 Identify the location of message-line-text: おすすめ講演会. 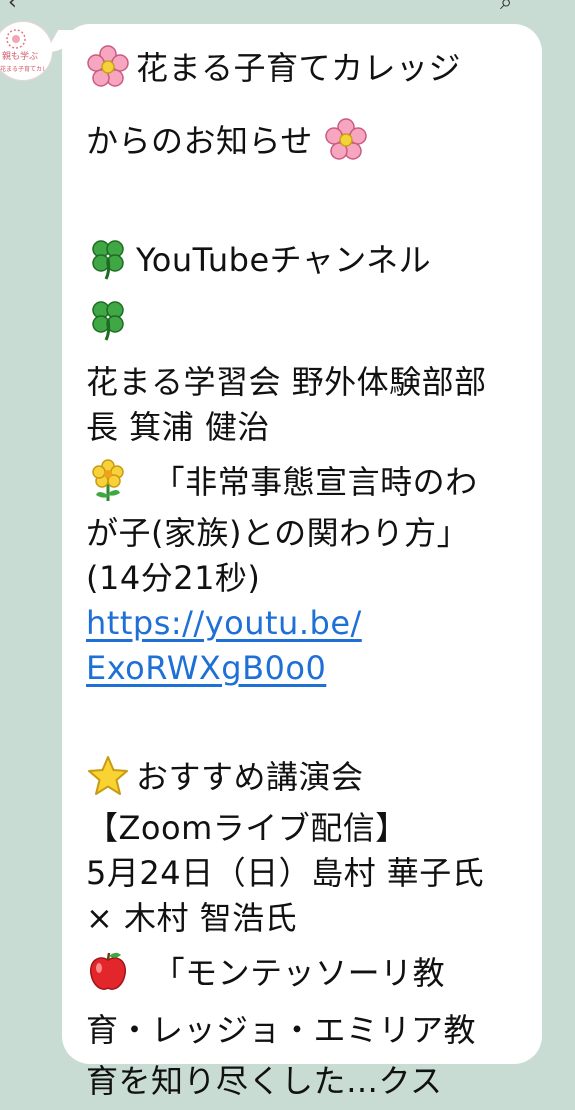
(250, 777).